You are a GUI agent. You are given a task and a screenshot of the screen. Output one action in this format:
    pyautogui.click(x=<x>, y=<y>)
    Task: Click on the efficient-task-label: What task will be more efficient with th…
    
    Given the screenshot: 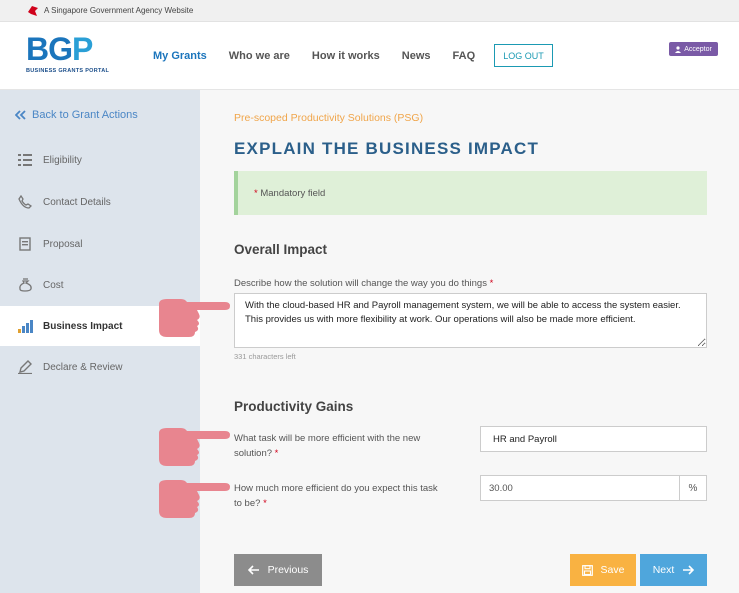 What is the action you would take?
    pyautogui.click(x=327, y=446)
    